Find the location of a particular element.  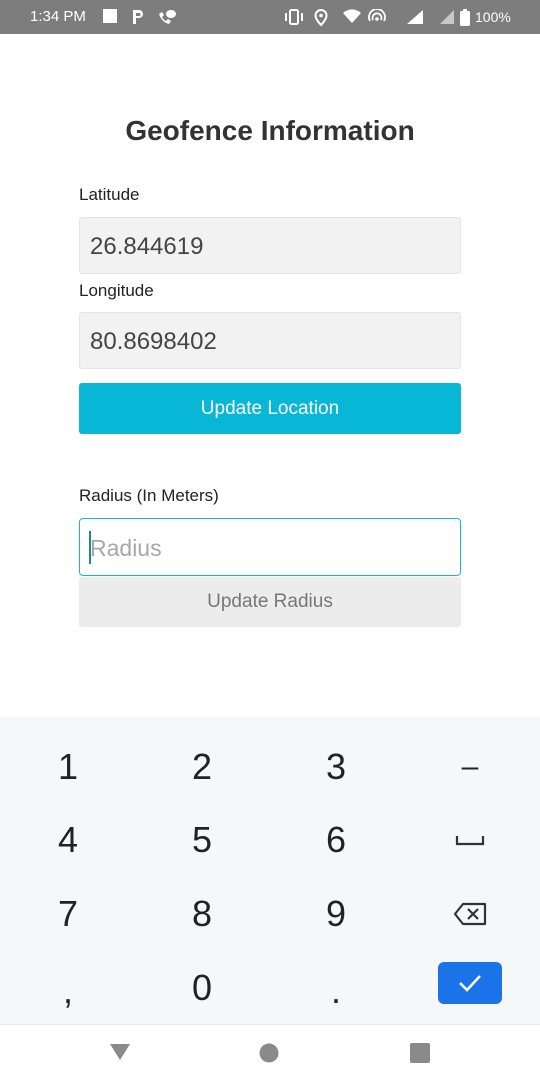

key-0: 0 is located at coordinates (202, 988).